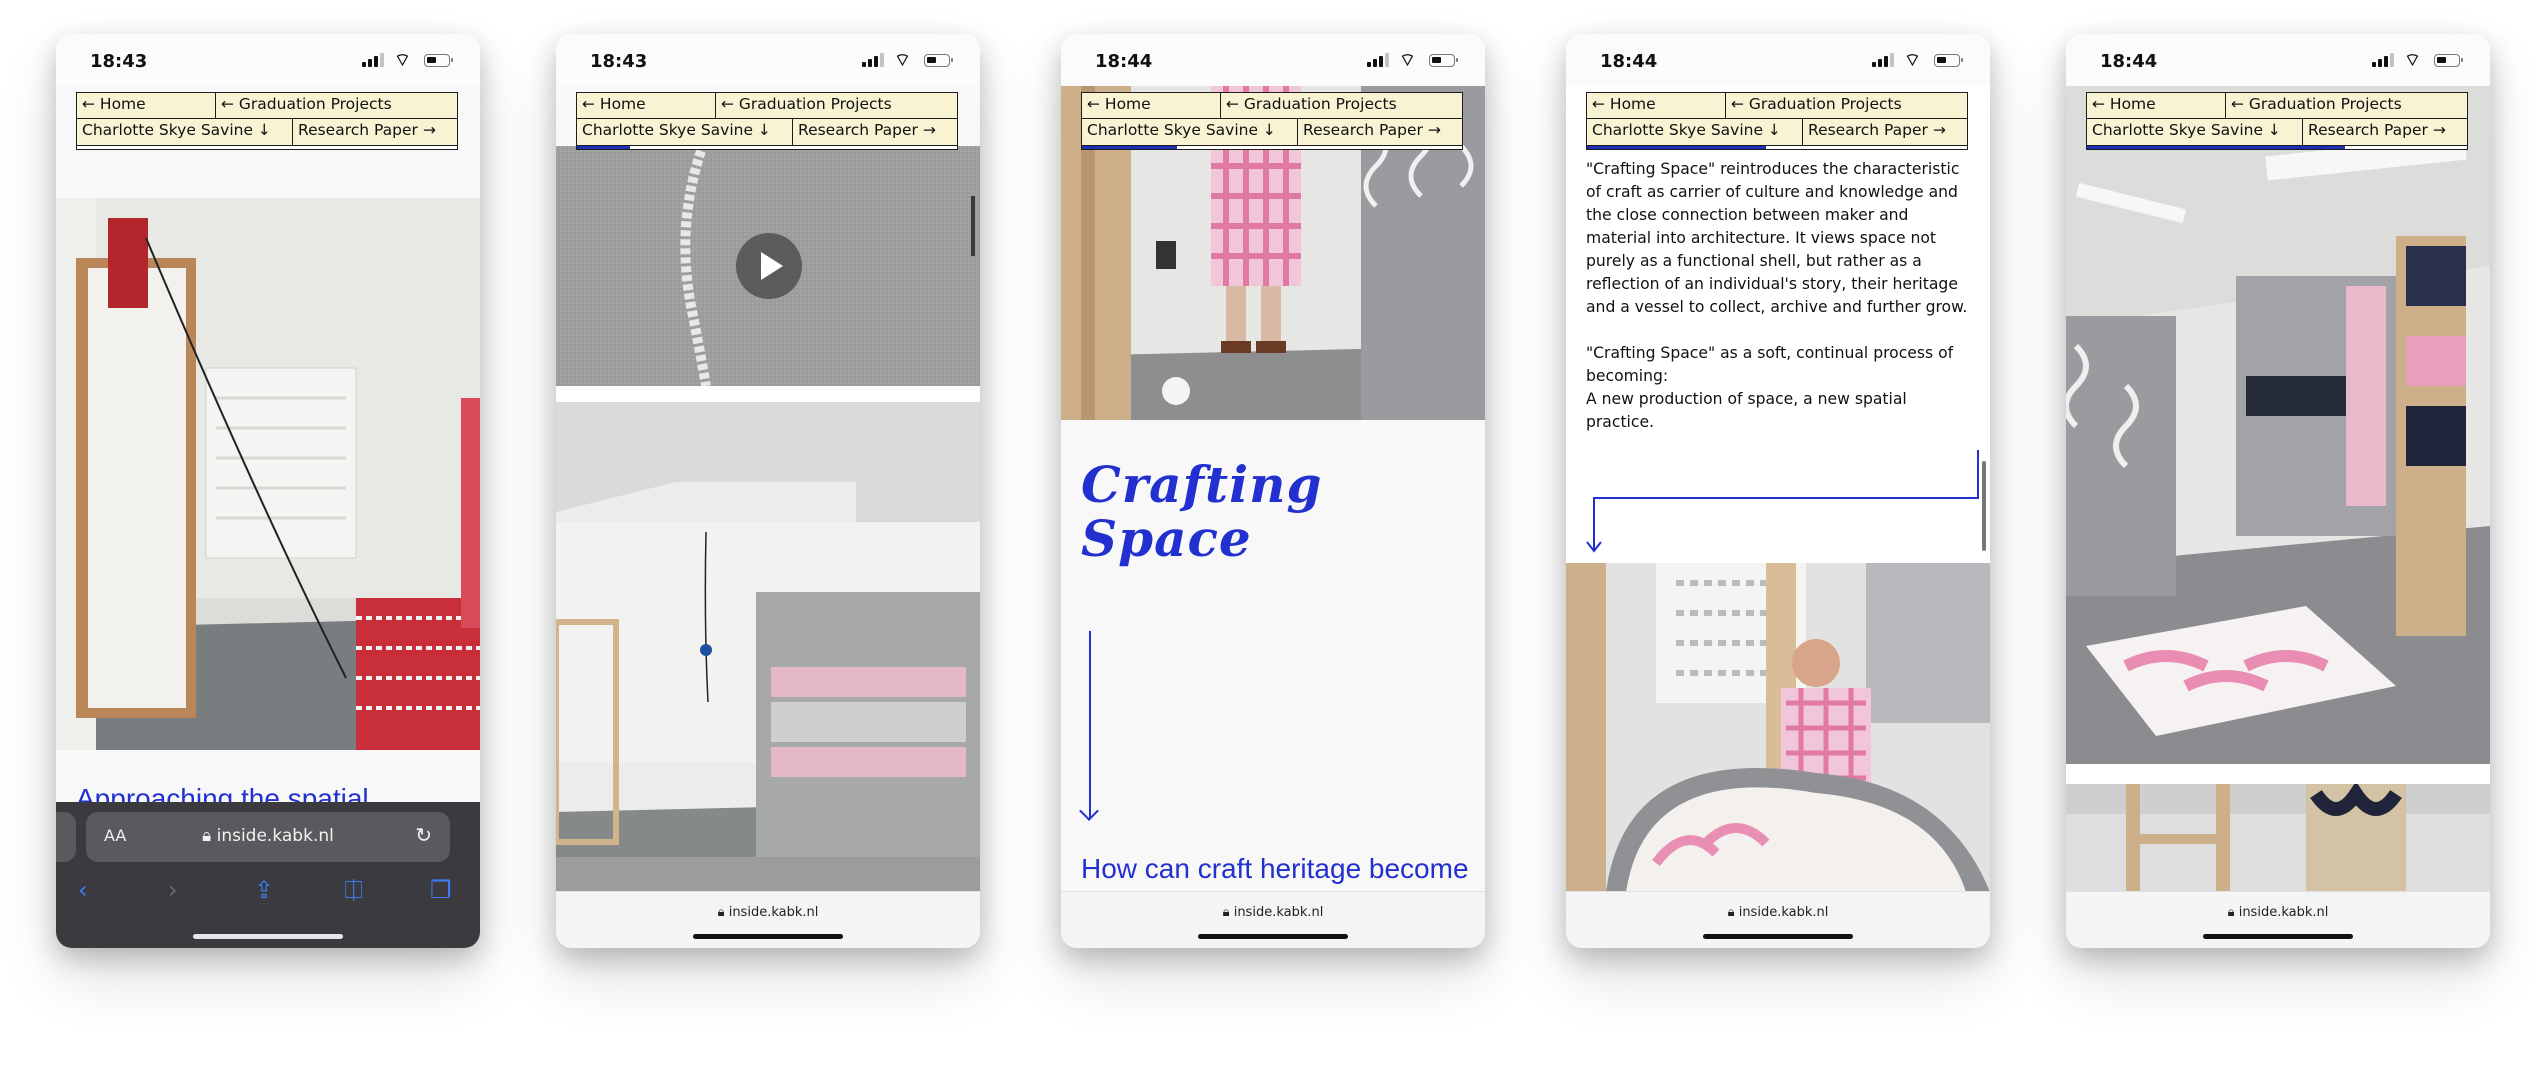 The width and height of the screenshot is (2536, 1068). Describe the element at coordinates (173, 890) in the screenshot. I see `forward-icon: ›` at that location.